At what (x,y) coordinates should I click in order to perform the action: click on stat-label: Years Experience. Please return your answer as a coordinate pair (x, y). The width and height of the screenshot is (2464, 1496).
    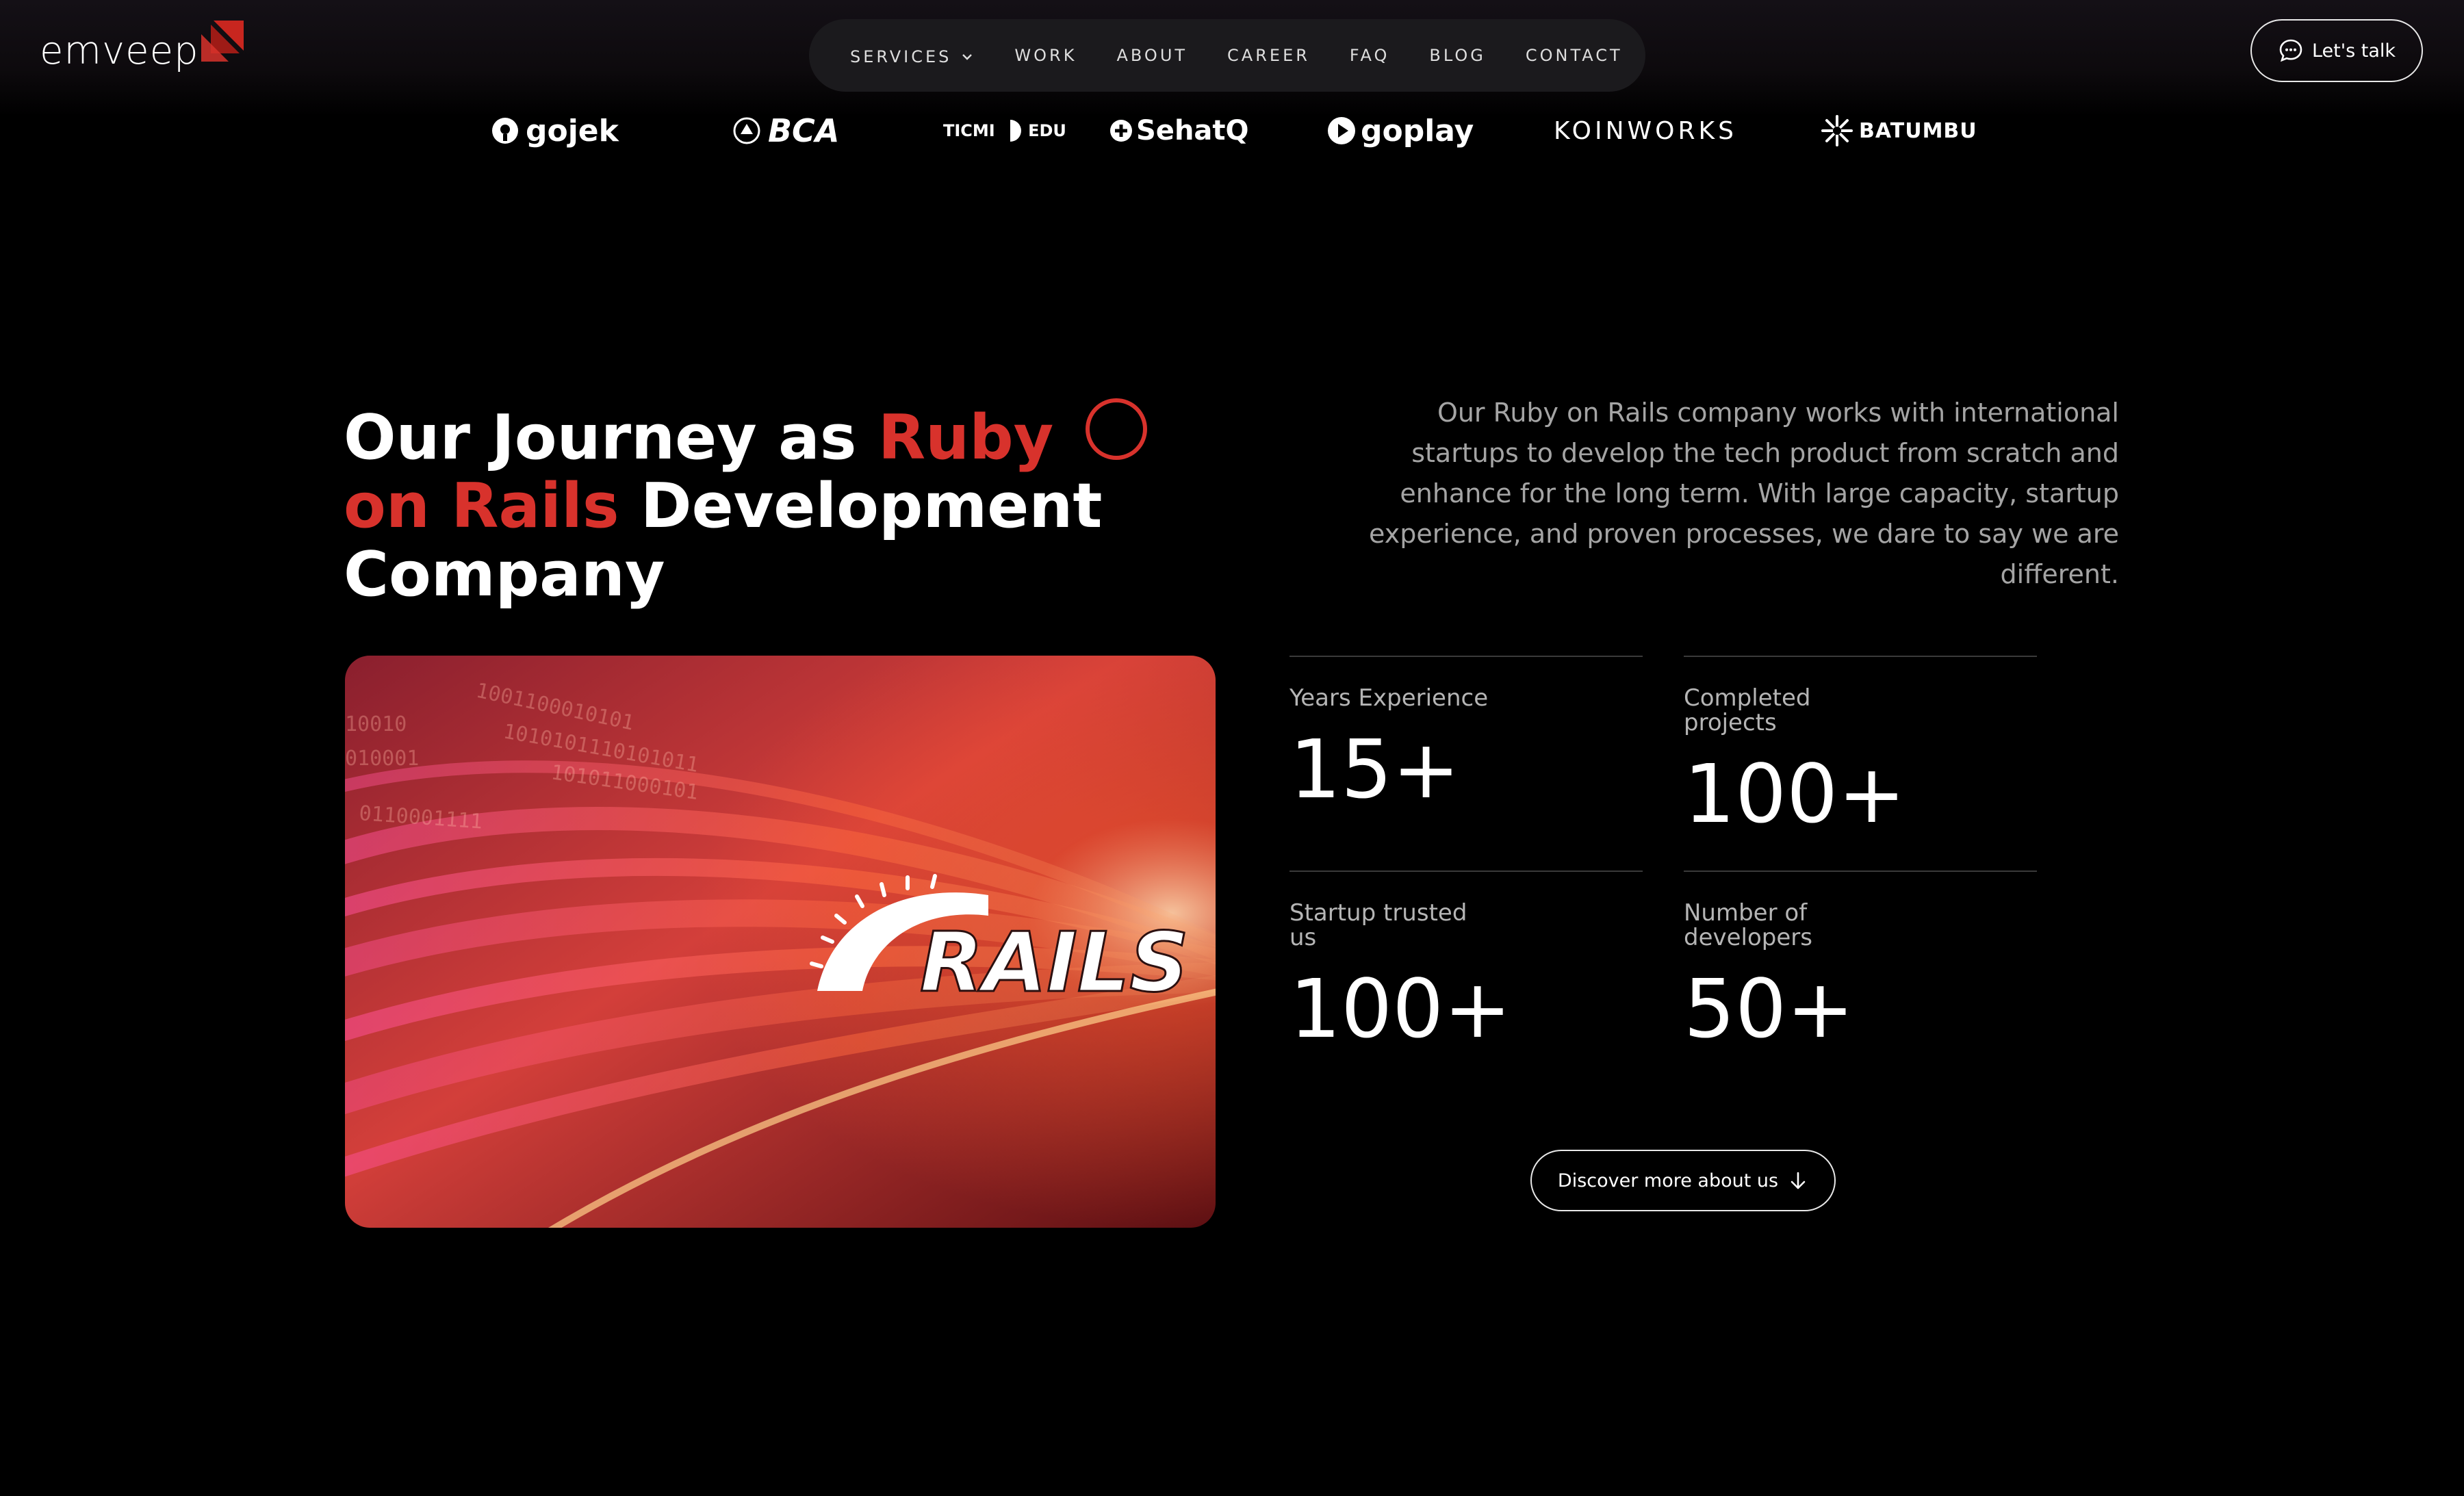
    Looking at the image, I should click on (1389, 698).